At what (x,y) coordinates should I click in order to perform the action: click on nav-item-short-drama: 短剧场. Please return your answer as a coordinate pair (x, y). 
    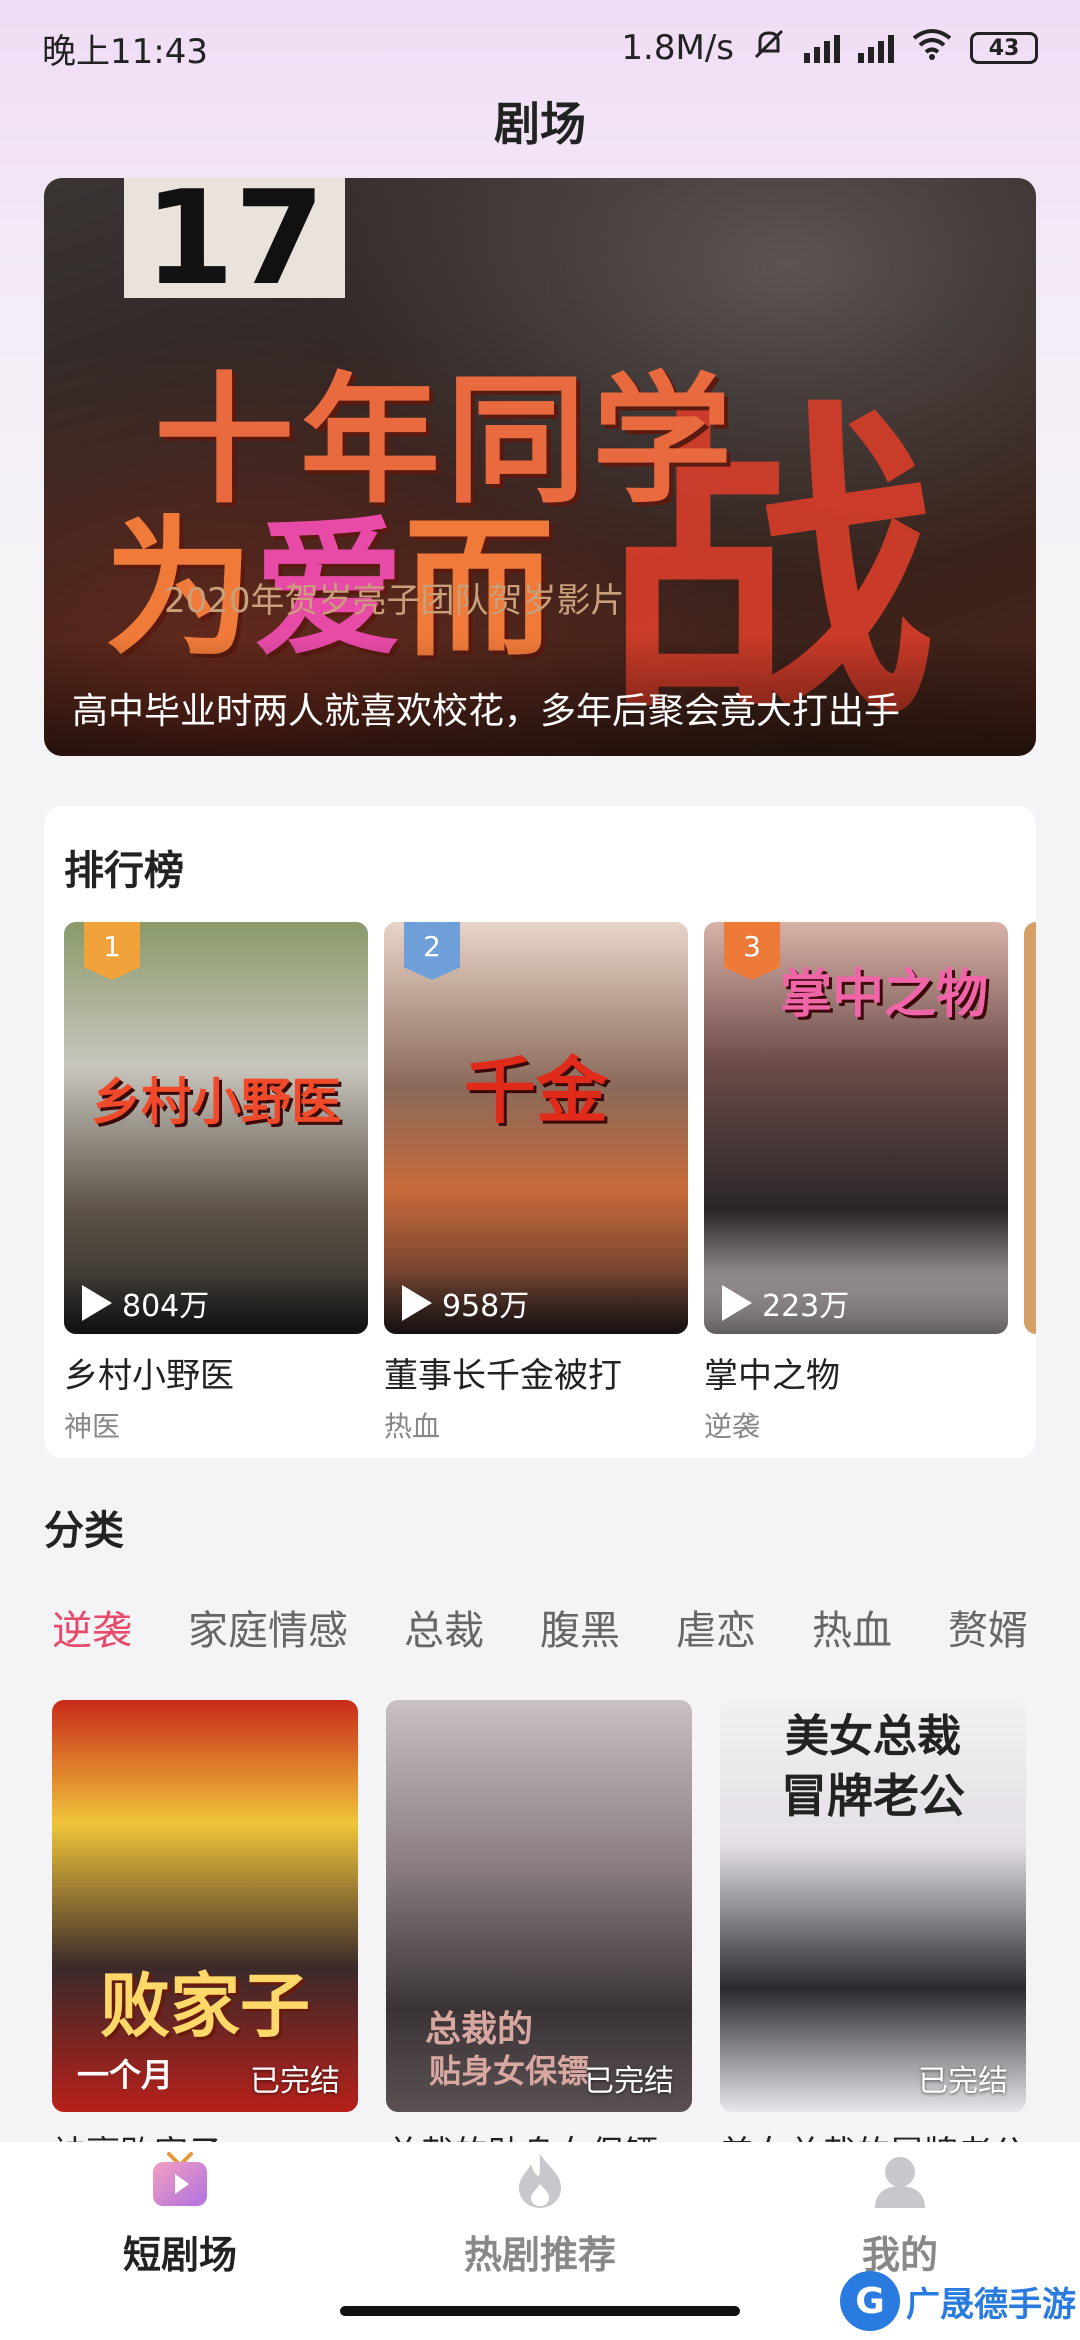
    Looking at the image, I should click on (180, 2245).